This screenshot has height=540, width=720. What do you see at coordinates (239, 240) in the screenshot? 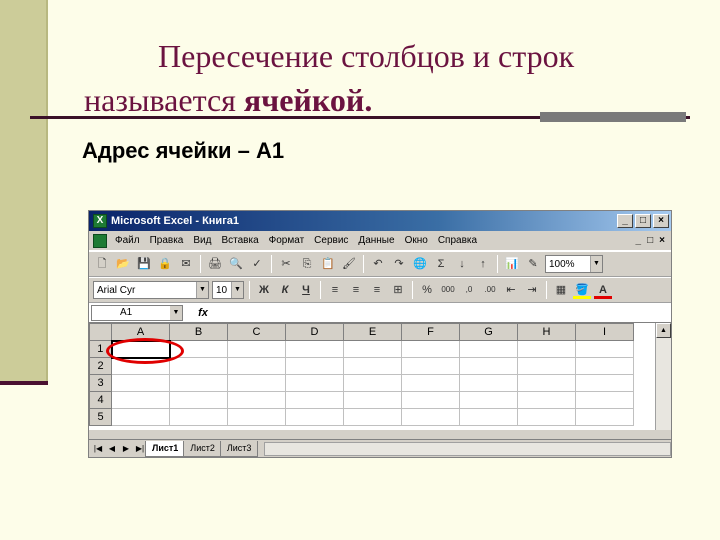
I see `menu-insert: Вставка` at bounding box center [239, 240].